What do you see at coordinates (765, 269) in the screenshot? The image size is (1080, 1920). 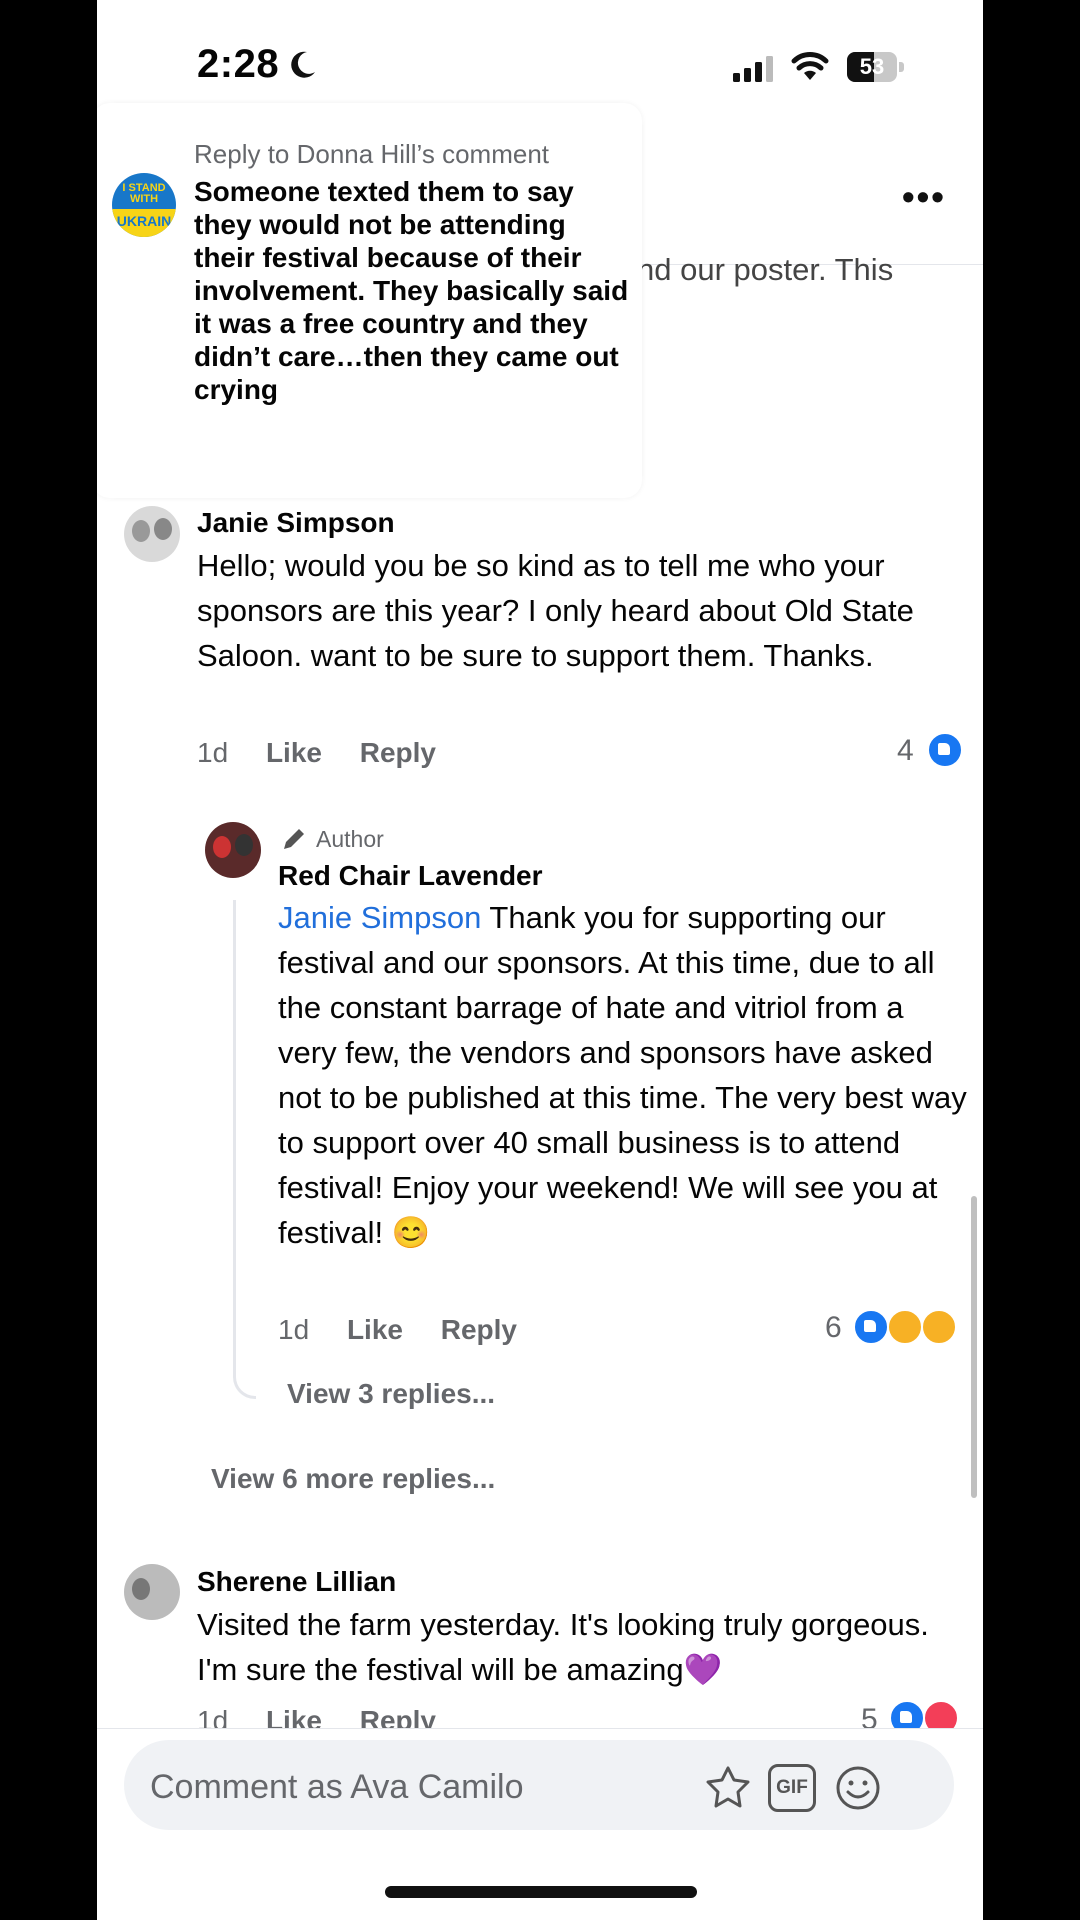 I see `post-snippet: nd our poster. This` at bounding box center [765, 269].